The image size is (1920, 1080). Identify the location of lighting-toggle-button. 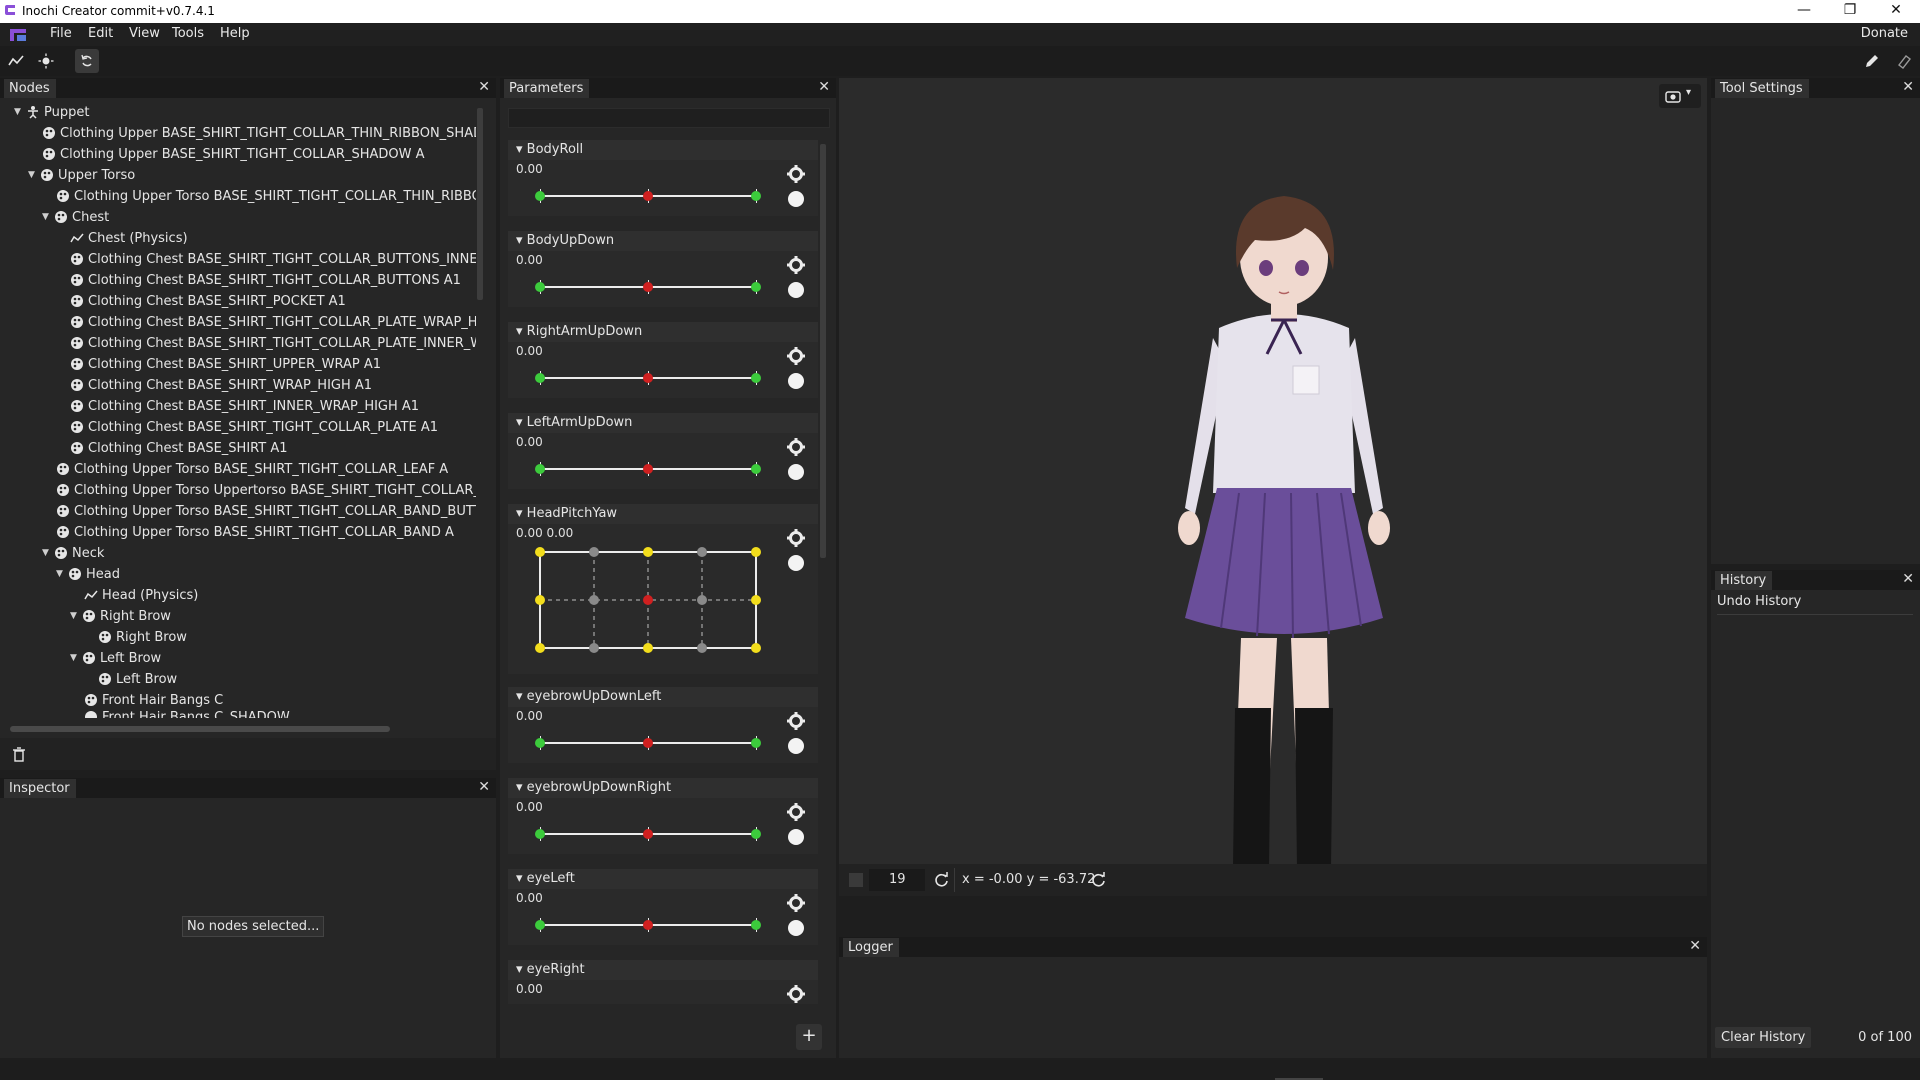
(46, 61).